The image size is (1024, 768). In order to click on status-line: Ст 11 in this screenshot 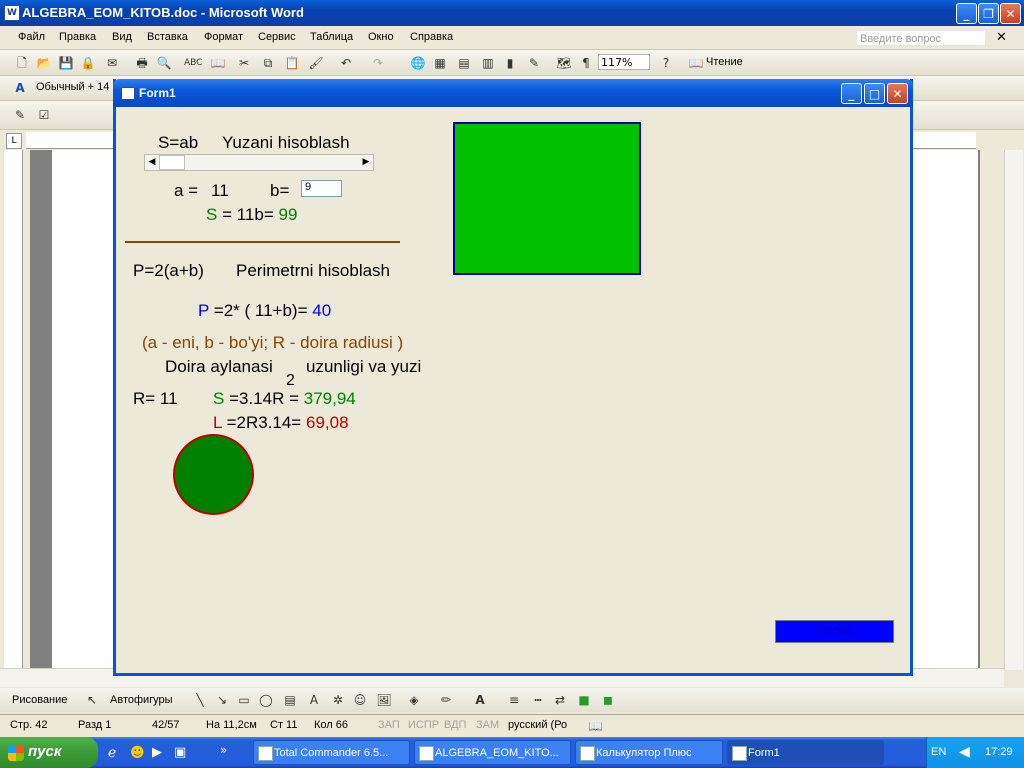, I will do `click(284, 725)`.